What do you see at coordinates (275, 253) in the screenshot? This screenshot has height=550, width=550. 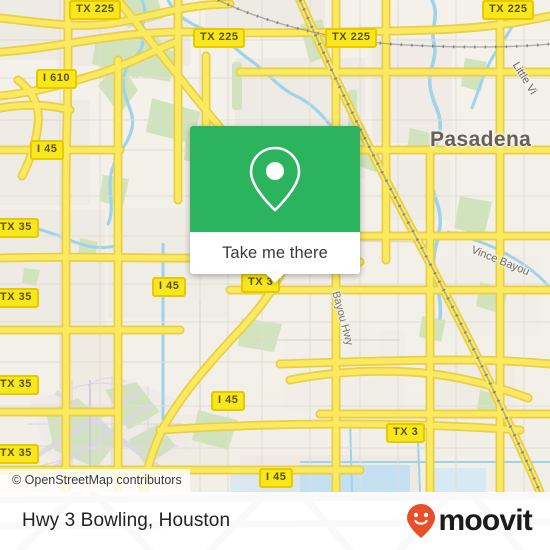 I see `take-me-there-button: Take me there` at bounding box center [275, 253].